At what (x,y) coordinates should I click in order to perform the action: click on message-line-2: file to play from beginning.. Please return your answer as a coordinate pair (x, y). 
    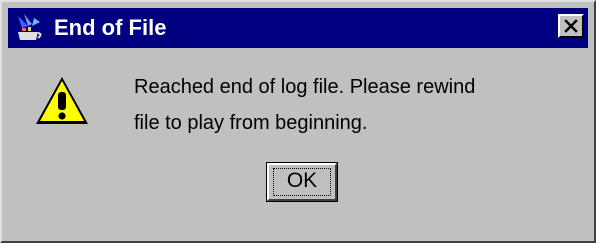
    Looking at the image, I should click on (251, 123).